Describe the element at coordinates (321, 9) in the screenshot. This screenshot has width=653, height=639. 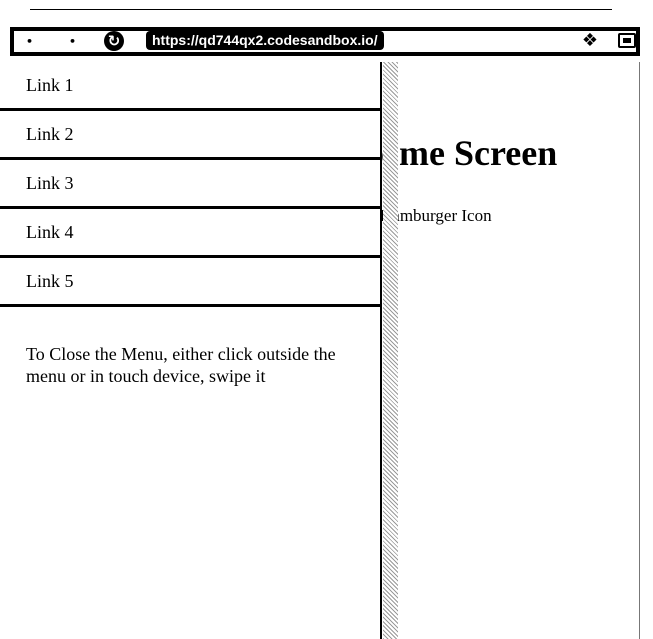
I see `top-divider` at that location.